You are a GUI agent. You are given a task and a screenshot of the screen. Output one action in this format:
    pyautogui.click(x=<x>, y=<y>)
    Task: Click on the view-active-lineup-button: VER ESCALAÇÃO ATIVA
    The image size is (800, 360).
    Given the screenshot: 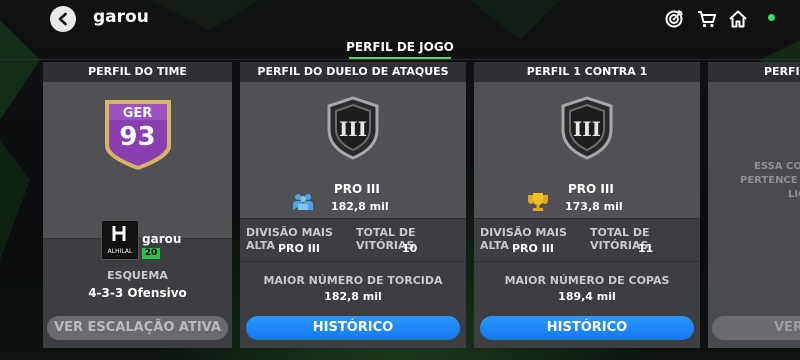 What is the action you would take?
    pyautogui.click(x=137, y=328)
    